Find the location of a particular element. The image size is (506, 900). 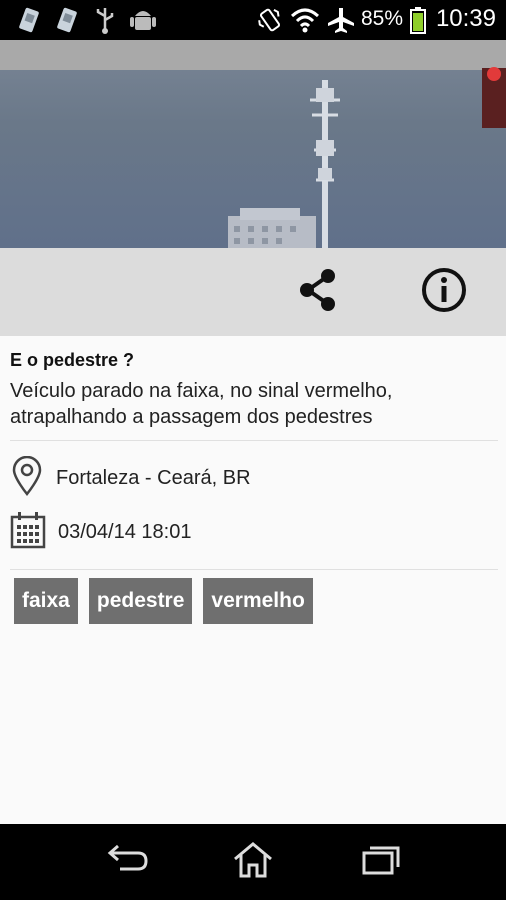

datetime-text: 03/04/14 18:01 is located at coordinates (125, 531).